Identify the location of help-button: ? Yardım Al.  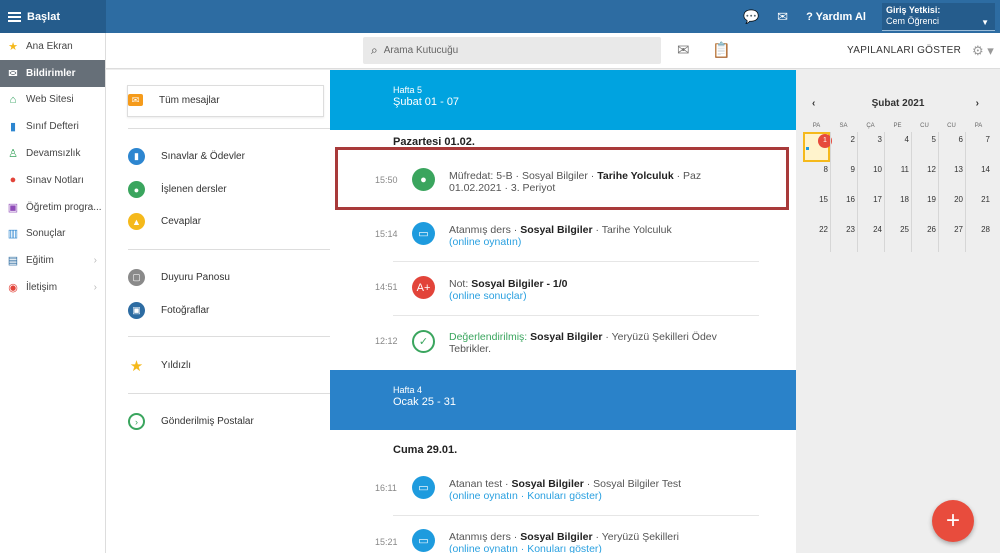
(836, 17).